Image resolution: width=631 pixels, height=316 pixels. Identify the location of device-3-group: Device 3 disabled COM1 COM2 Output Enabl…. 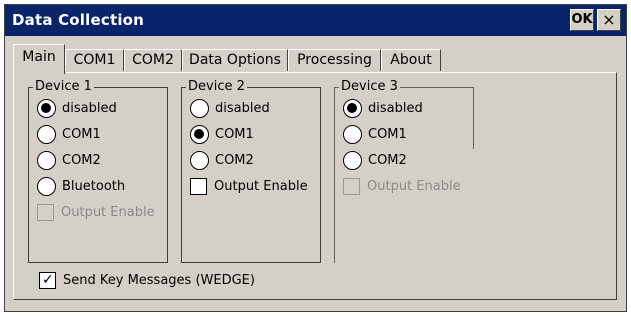
(404, 171).